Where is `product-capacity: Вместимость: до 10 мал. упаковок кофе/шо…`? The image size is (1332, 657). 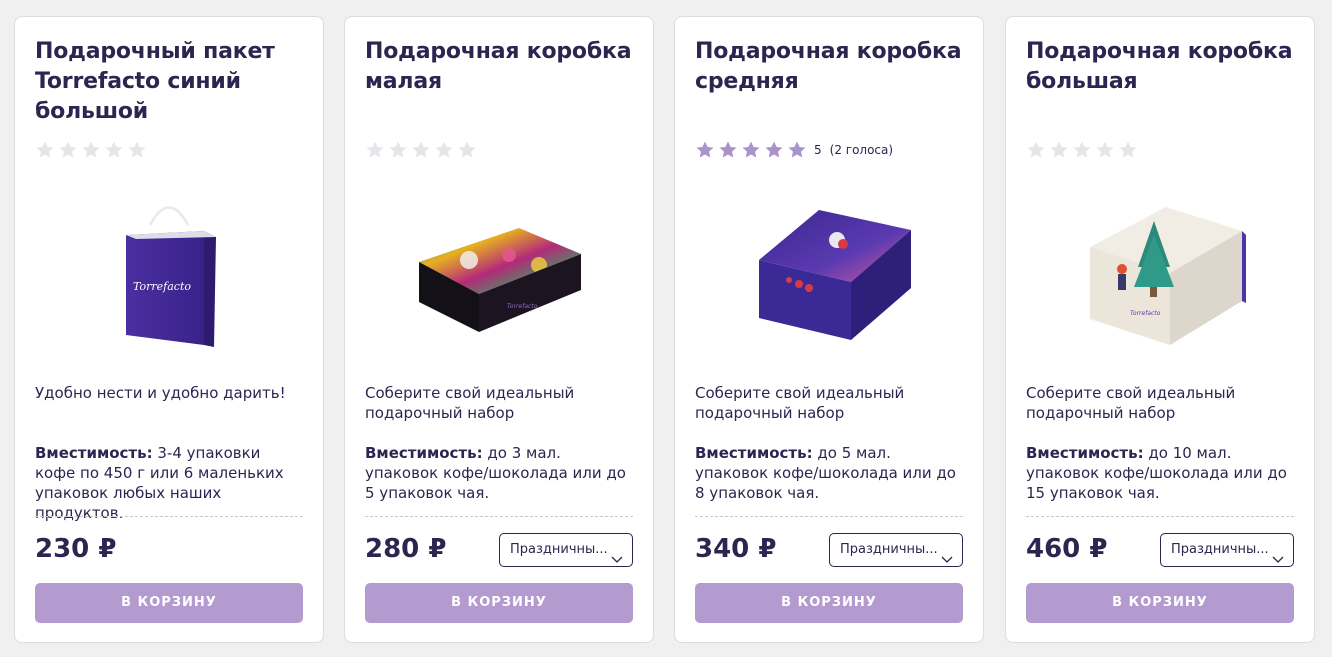
product-capacity: Вместимость: до 10 мал. упаковок кофе/шо… is located at coordinates (1160, 473).